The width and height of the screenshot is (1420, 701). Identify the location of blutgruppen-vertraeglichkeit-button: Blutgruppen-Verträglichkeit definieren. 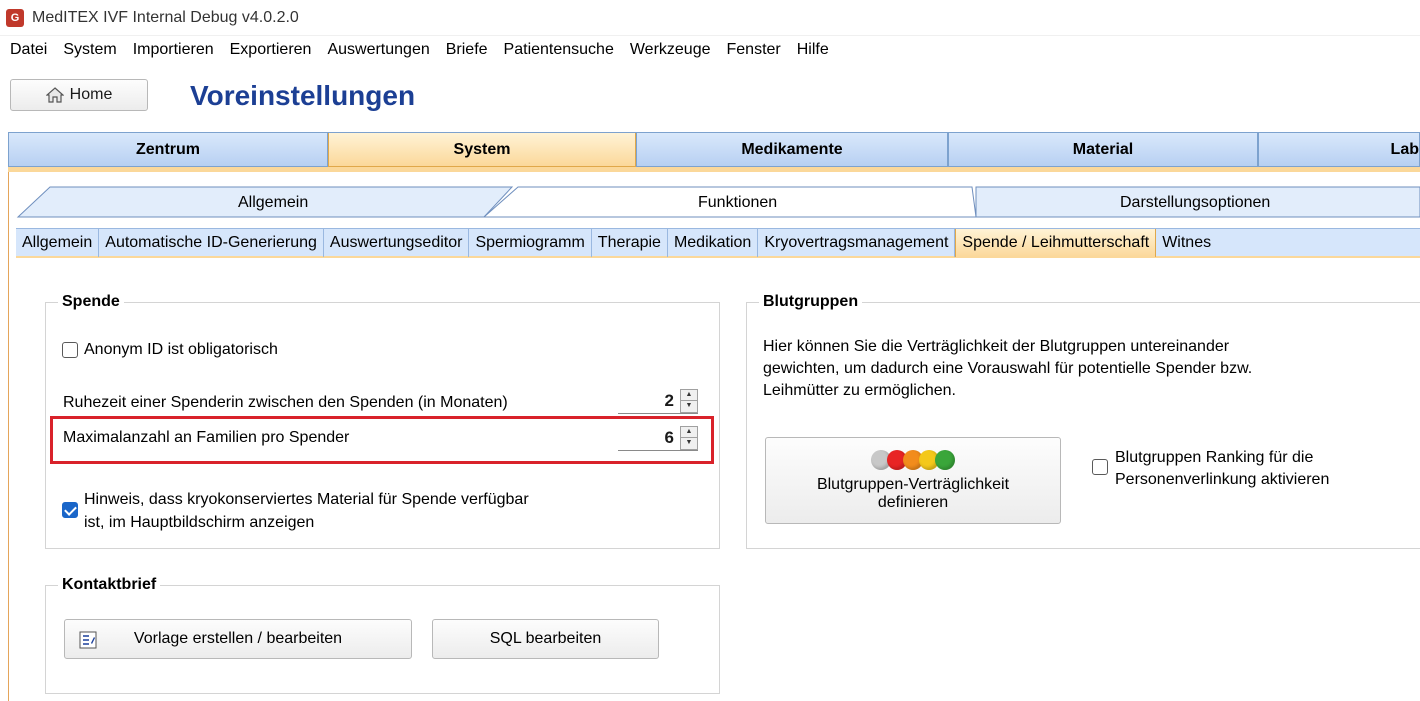
(913, 480).